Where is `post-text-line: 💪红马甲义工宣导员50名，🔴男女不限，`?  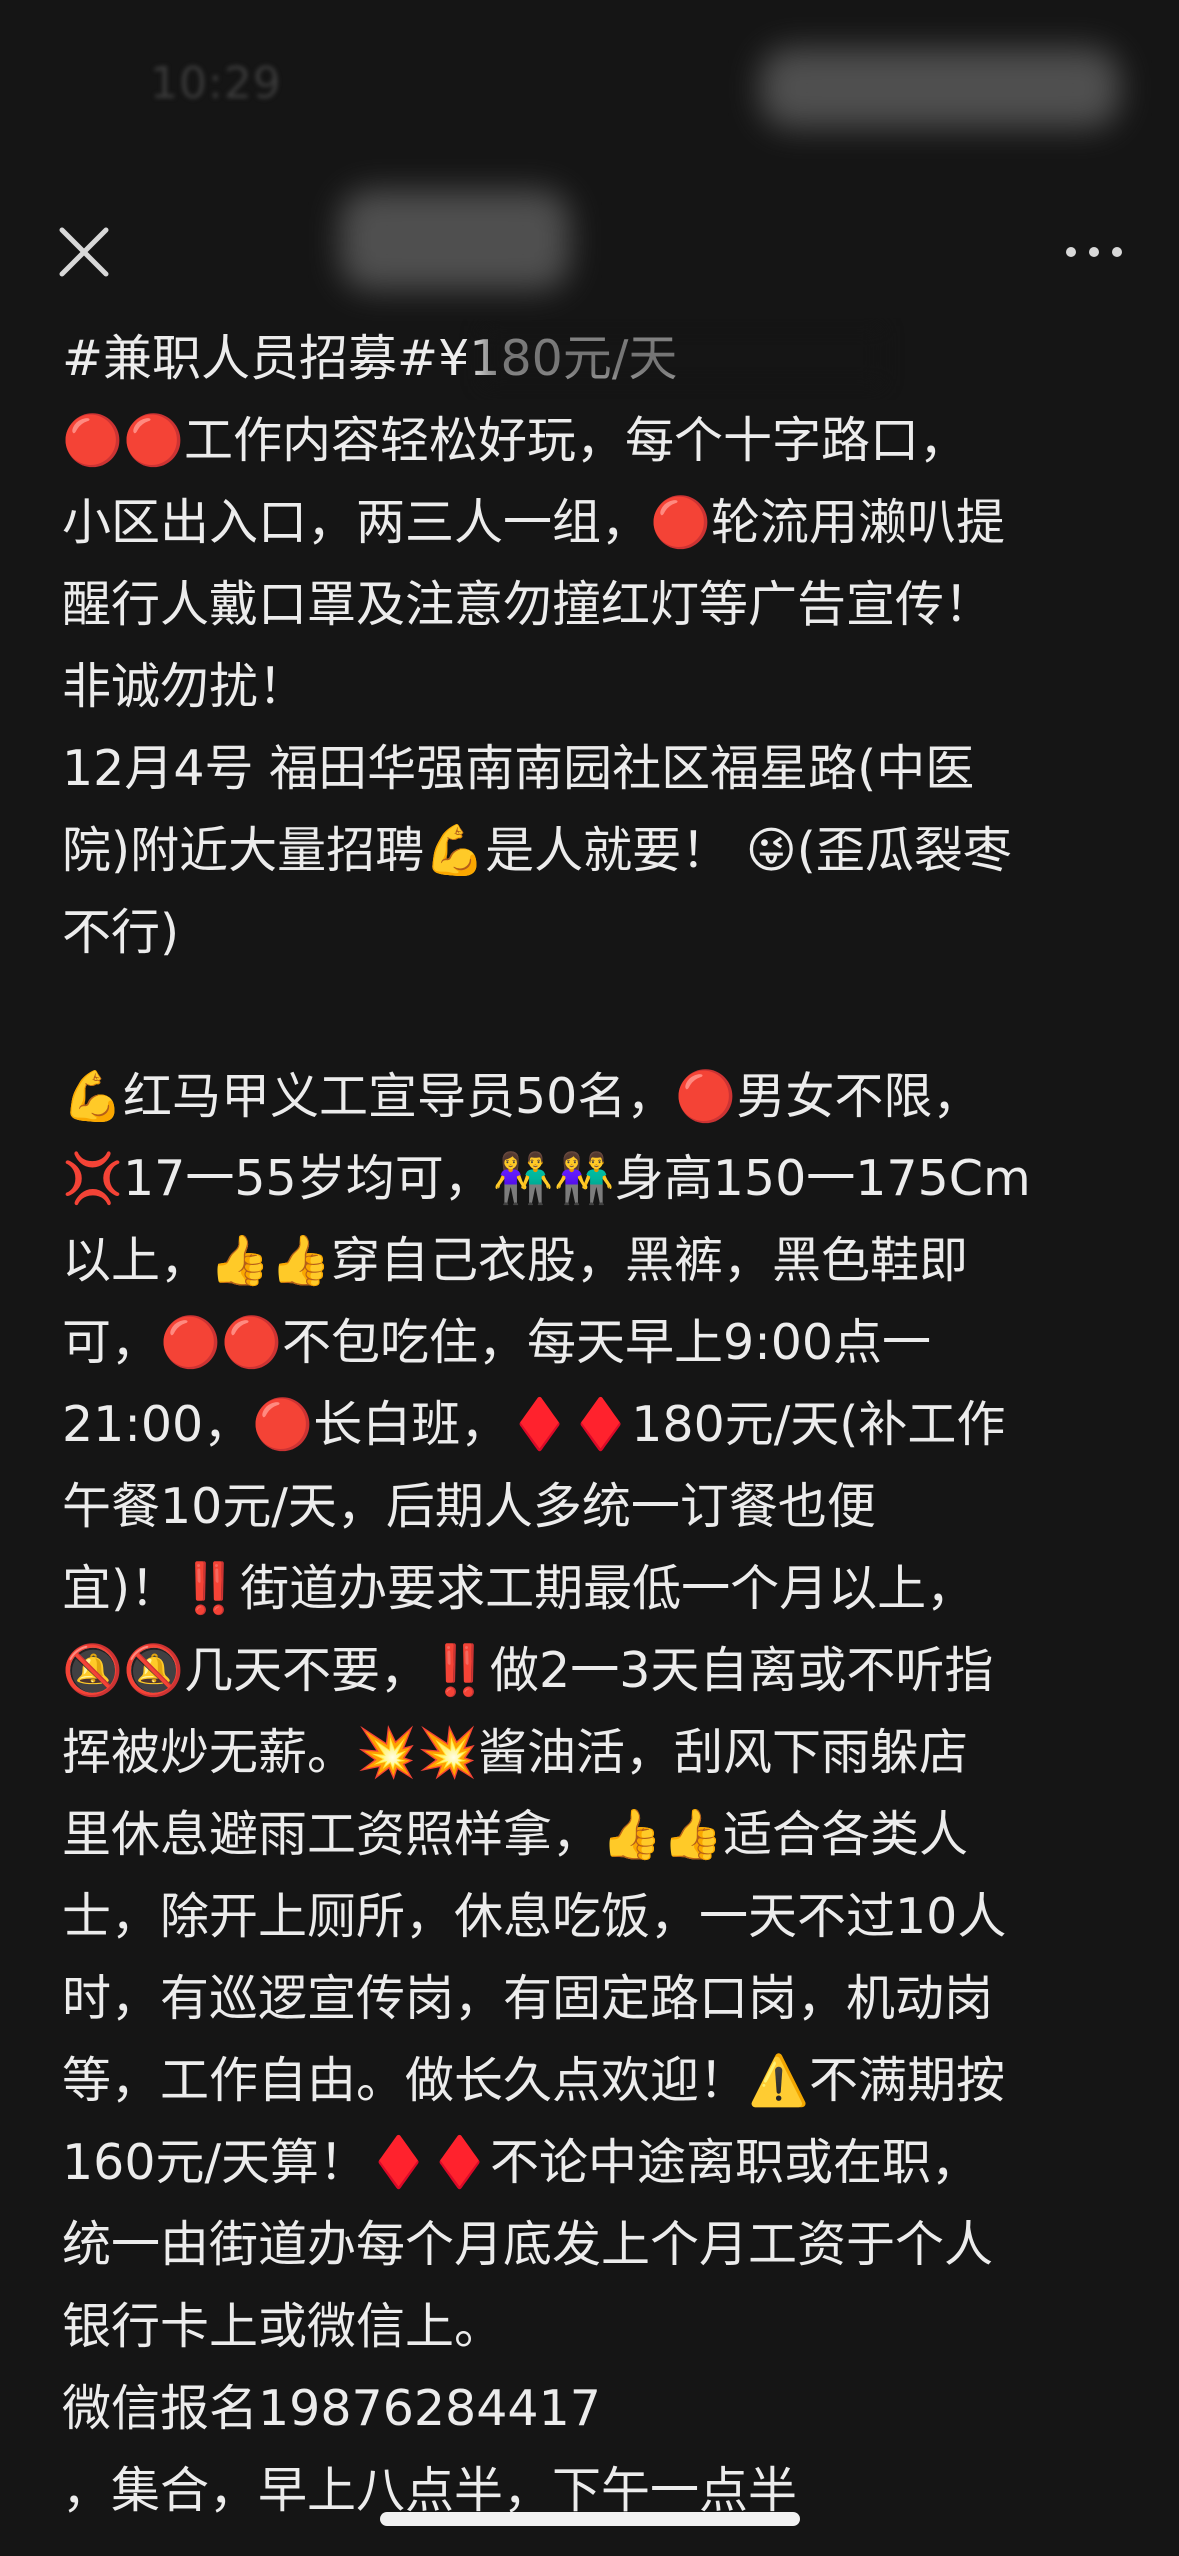 post-text-line: 💪红马甲义工宣导员50名，🔴男女不限， is located at coordinates (522, 1096).